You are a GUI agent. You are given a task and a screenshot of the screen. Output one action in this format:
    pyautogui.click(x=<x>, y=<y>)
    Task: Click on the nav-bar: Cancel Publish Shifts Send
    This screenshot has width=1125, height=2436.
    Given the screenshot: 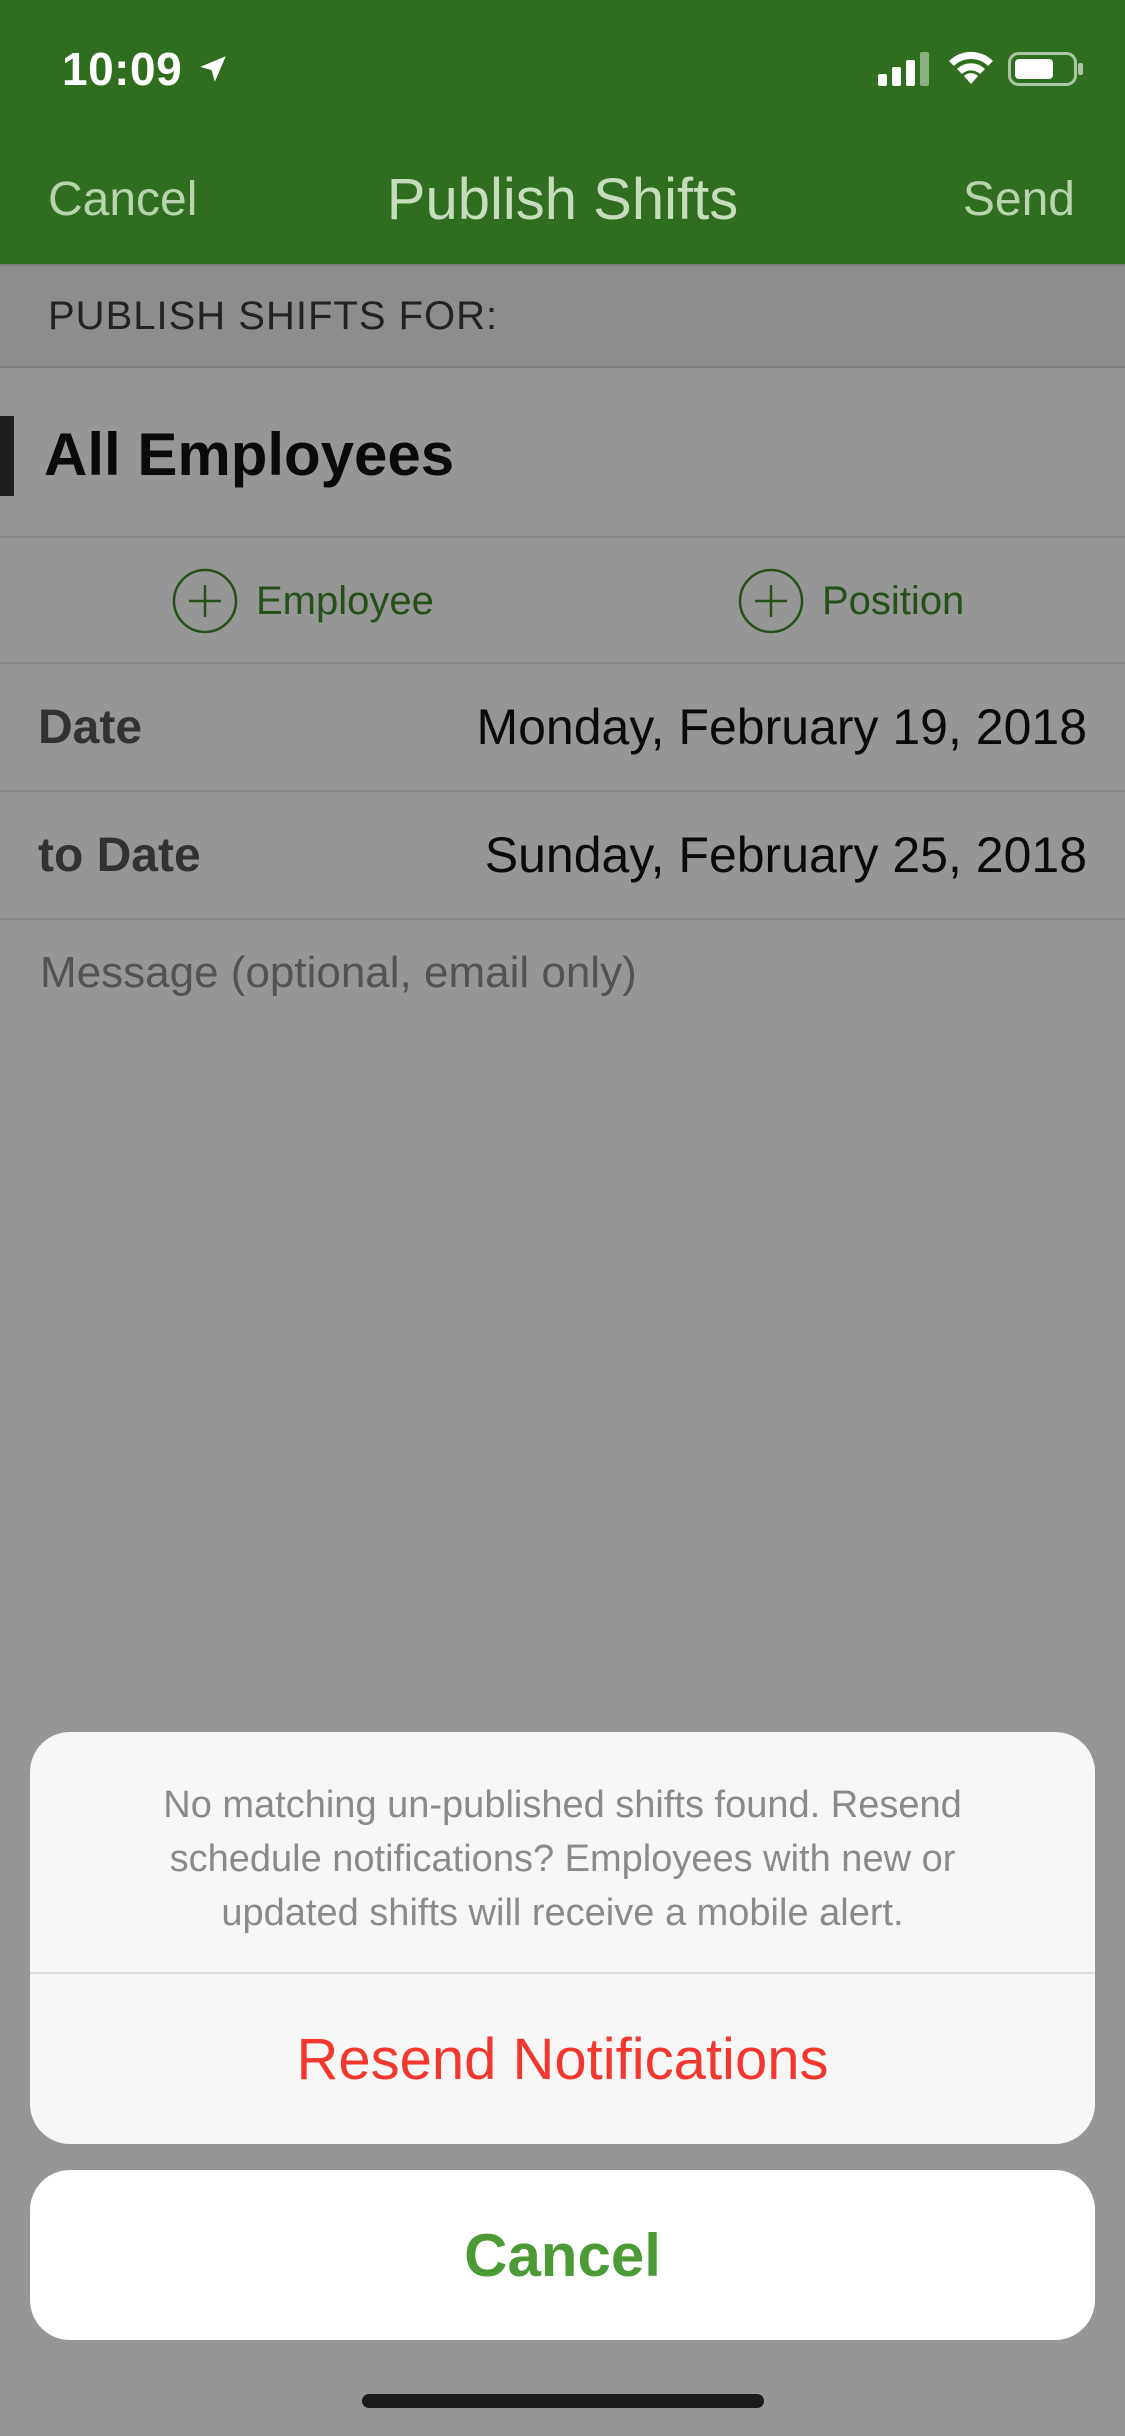 What is the action you would take?
    pyautogui.click(x=562, y=199)
    